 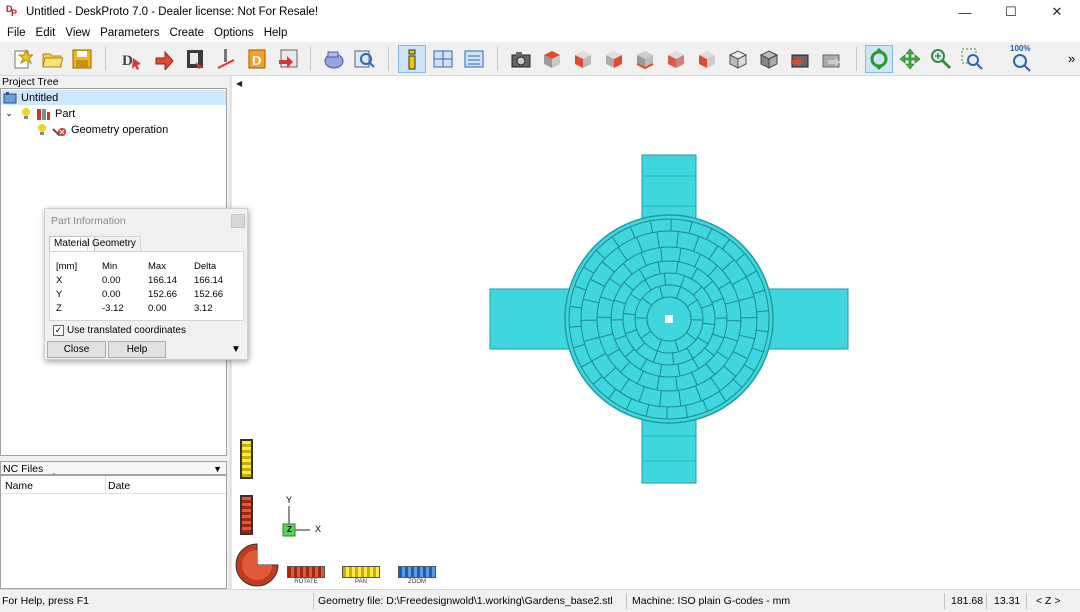 What do you see at coordinates (1007, 601) in the screenshot?
I see `status-coord-y: 13.31` at bounding box center [1007, 601].